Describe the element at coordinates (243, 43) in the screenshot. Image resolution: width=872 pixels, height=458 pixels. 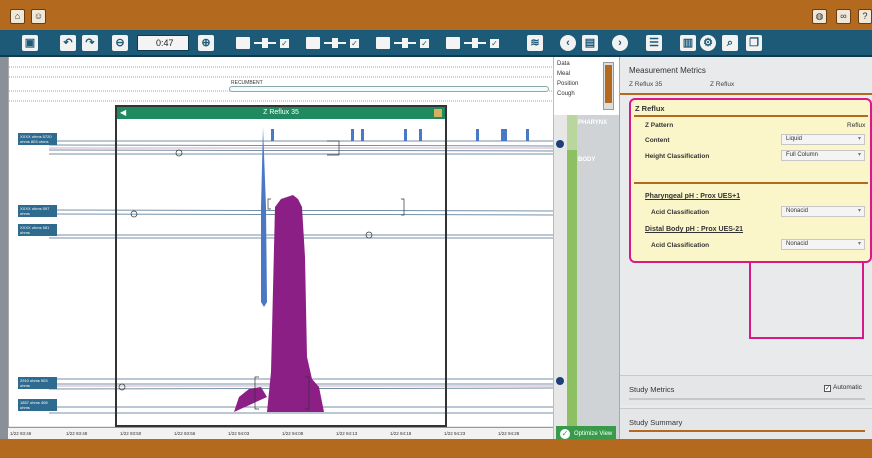
I see `mountain-icon` at that location.